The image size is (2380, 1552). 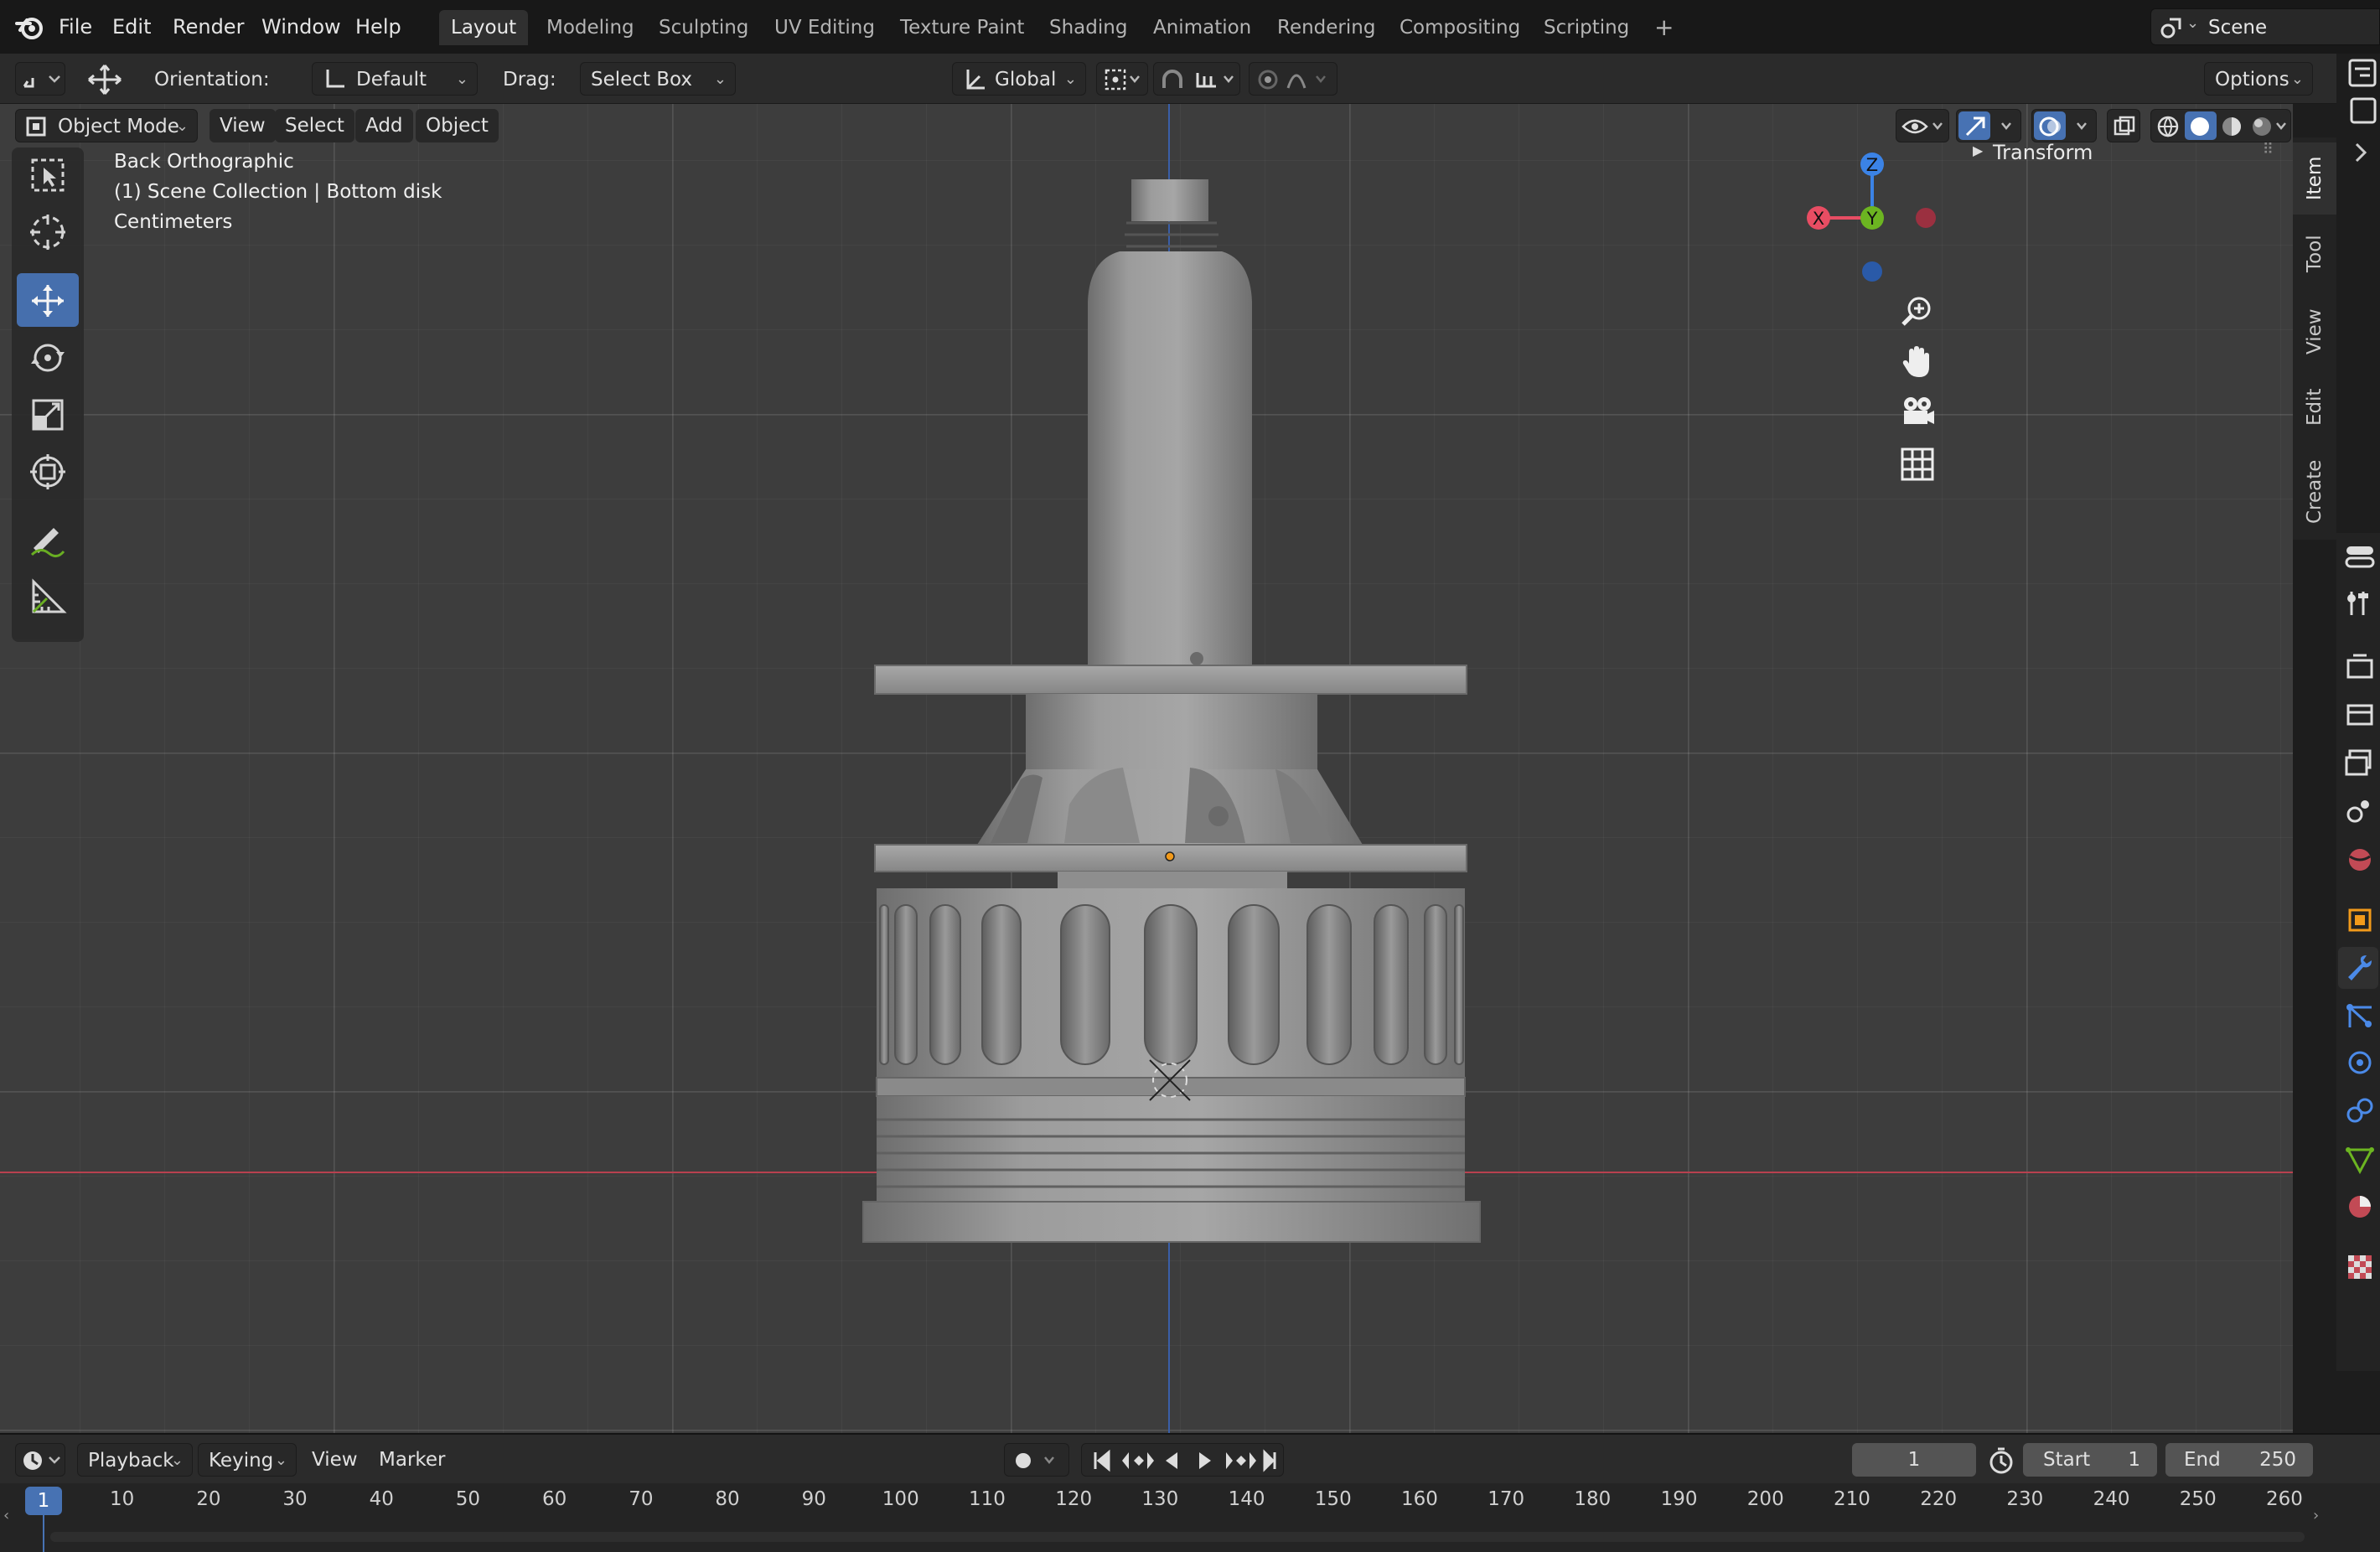 What do you see at coordinates (2360, 556) in the screenshot?
I see `tool-properties-icon` at bounding box center [2360, 556].